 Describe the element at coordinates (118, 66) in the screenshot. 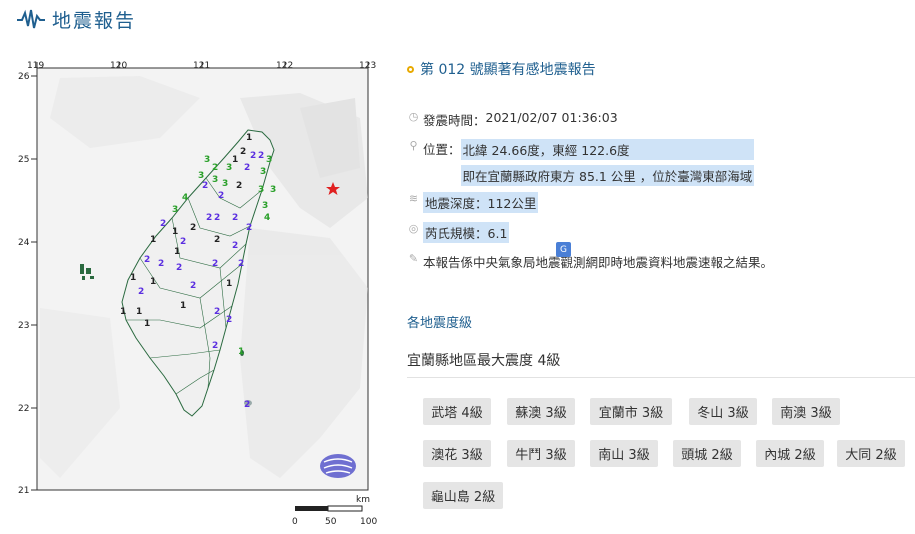

I see `x-tick: 120` at that location.